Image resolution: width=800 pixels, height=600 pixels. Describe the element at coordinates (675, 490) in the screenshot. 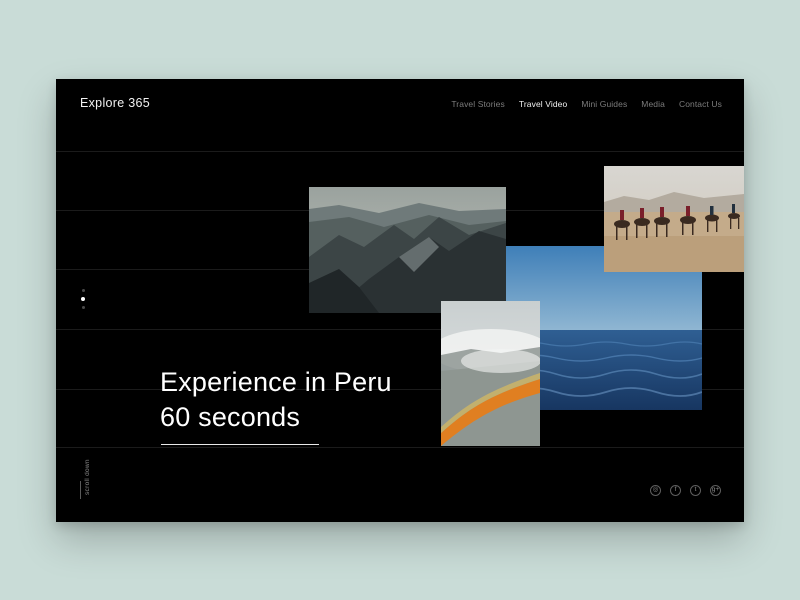

I see `facebook-icon: f` at that location.